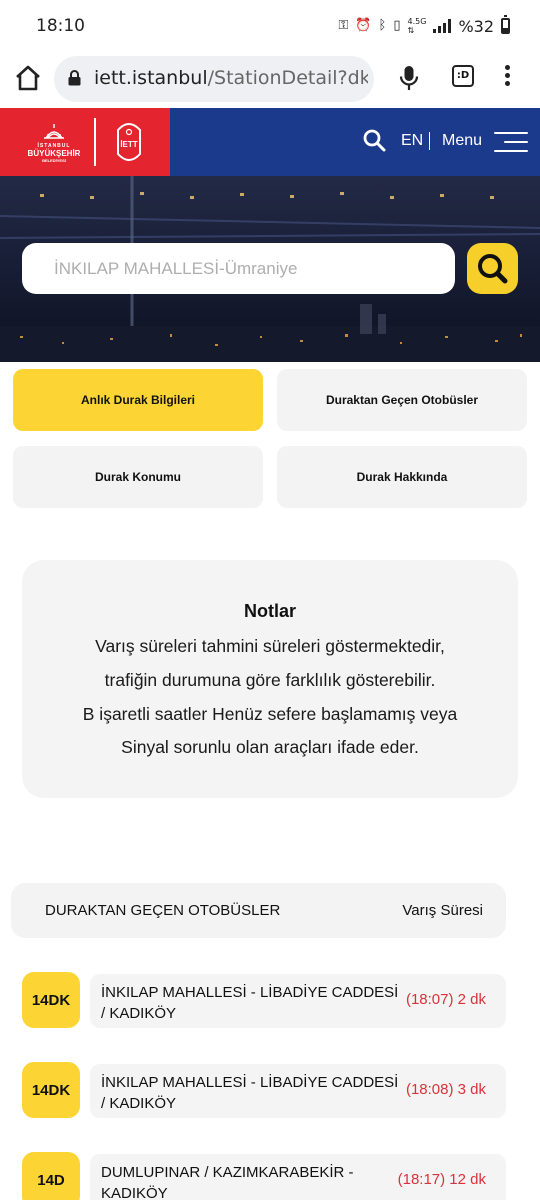 Image resolution: width=540 pixels, height=1200 pixels. I want to click on key-icon: ⚿, so click(343, 25).